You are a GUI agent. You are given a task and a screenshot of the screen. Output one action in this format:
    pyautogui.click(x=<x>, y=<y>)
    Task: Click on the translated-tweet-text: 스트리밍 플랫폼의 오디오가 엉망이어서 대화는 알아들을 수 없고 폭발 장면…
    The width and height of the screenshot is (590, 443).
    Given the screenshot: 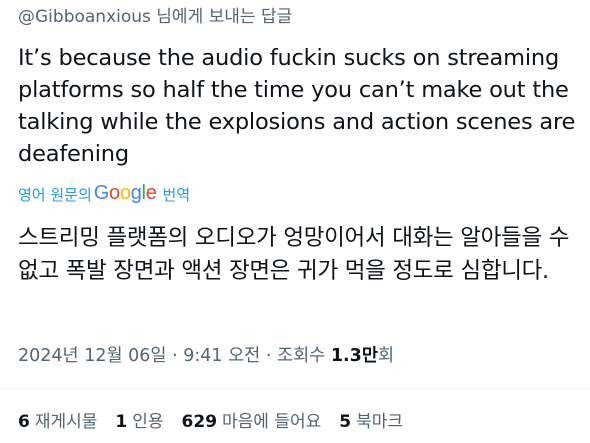 What is the action you would take?
    pyautogui.click(x=294, y=254)
    